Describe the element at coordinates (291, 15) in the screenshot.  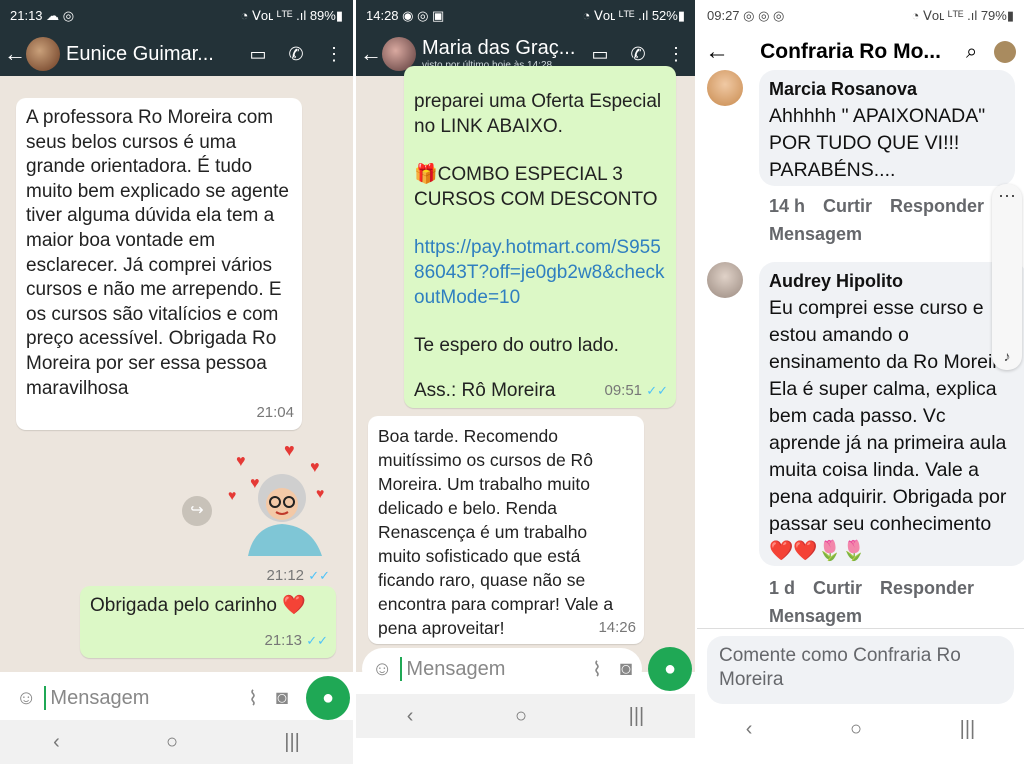
I see `status-indicators: ◔ ᐯᴏʟ ᴸᵀᴱ .ıl 89%▮` at that location.